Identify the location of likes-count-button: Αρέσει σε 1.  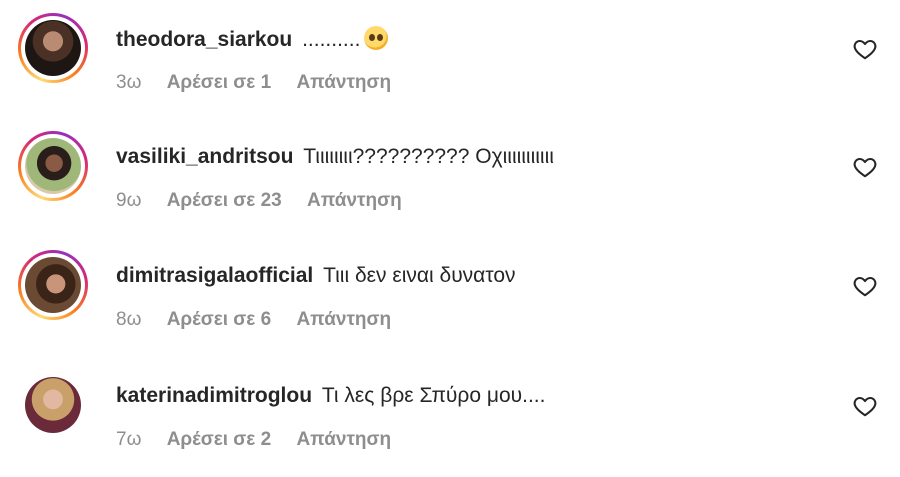
(219, 82).